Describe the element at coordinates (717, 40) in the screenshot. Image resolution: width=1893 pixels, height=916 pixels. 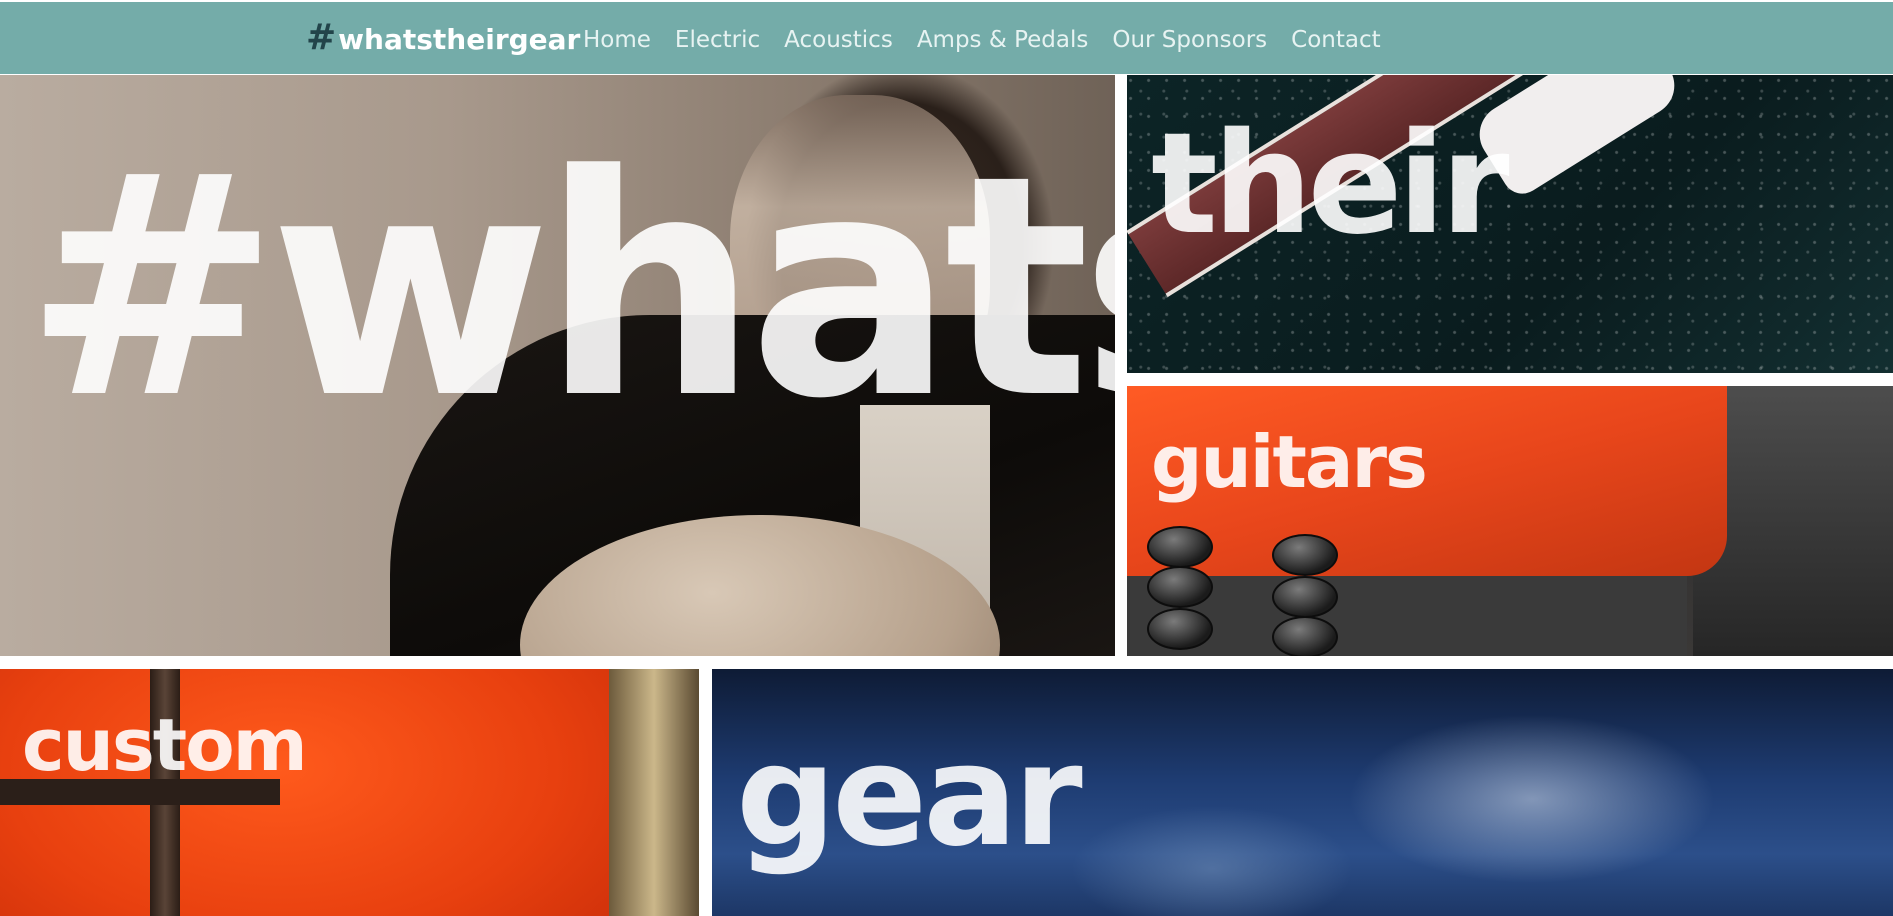
I see `nav-link-electric: Electric` at that location.